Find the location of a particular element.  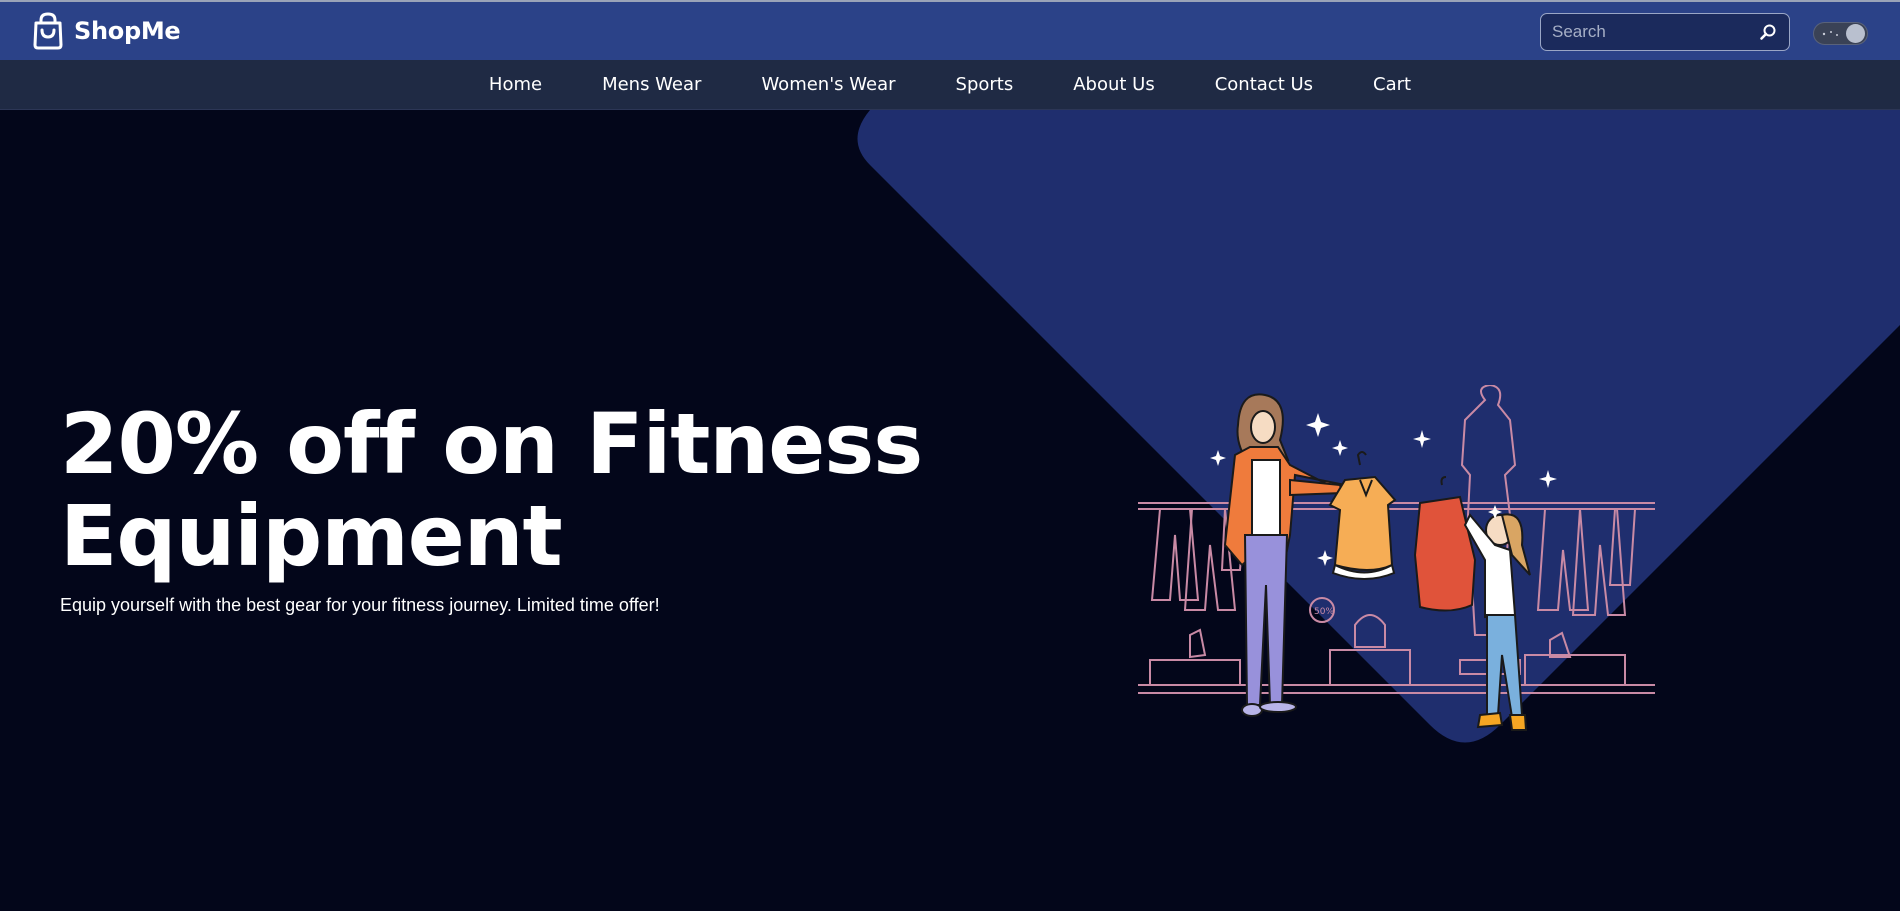

nav-item-home: Home is located at coordinates (515, 85).